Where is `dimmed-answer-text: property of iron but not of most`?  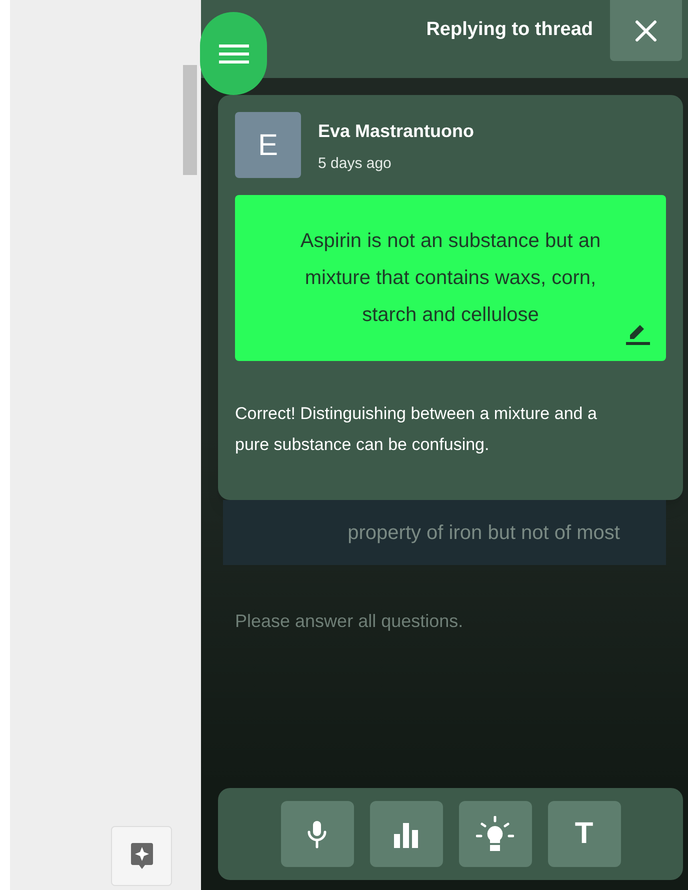
dimmed-answer-text: property of iron but not of most is located at coordinates (484, 533).